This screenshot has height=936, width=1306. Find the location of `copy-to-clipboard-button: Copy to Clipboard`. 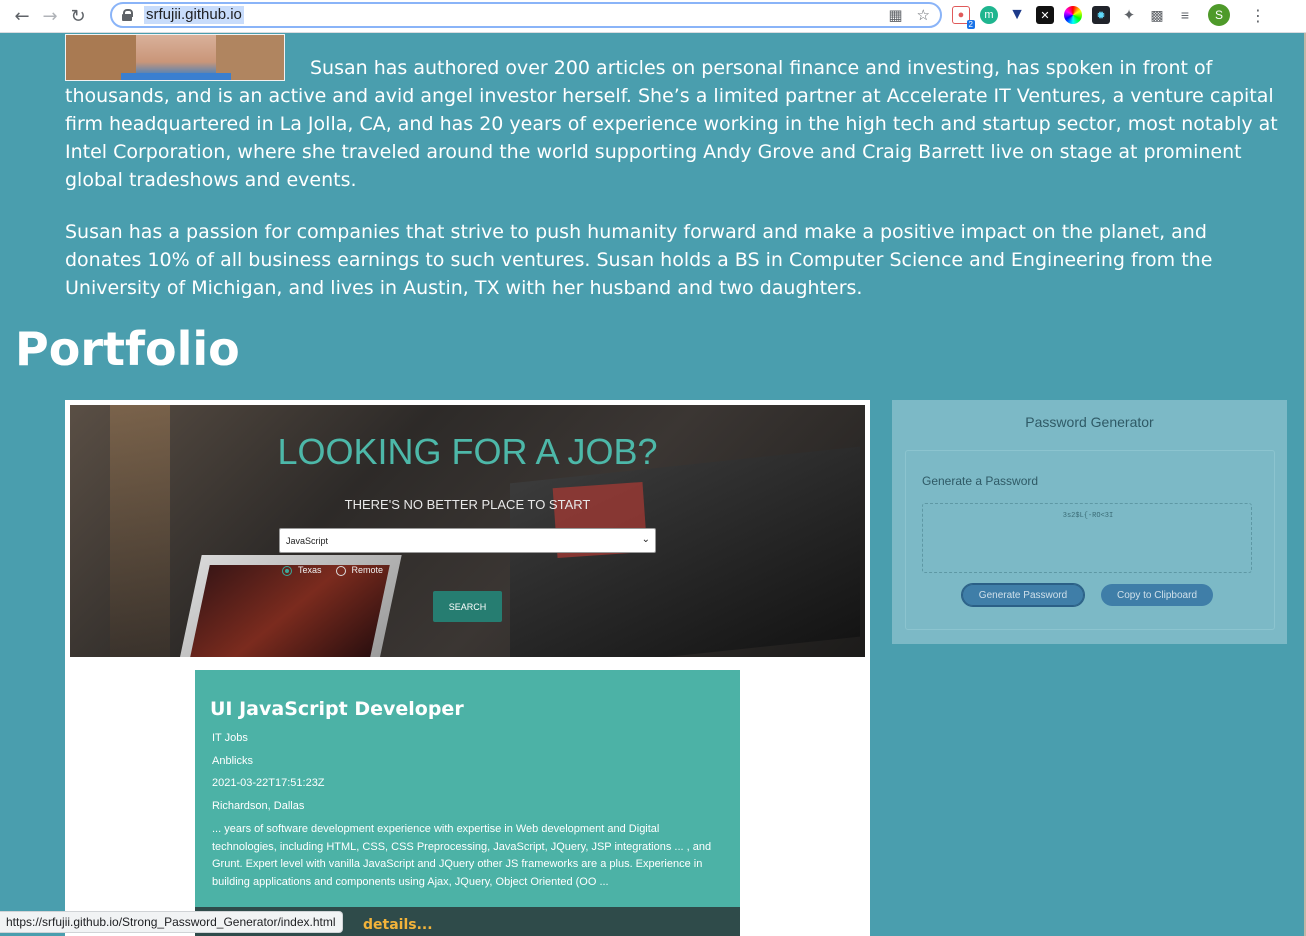

copy-to-clipboard-button: Copy to Clipboard is located at coordinates (1157, 595).